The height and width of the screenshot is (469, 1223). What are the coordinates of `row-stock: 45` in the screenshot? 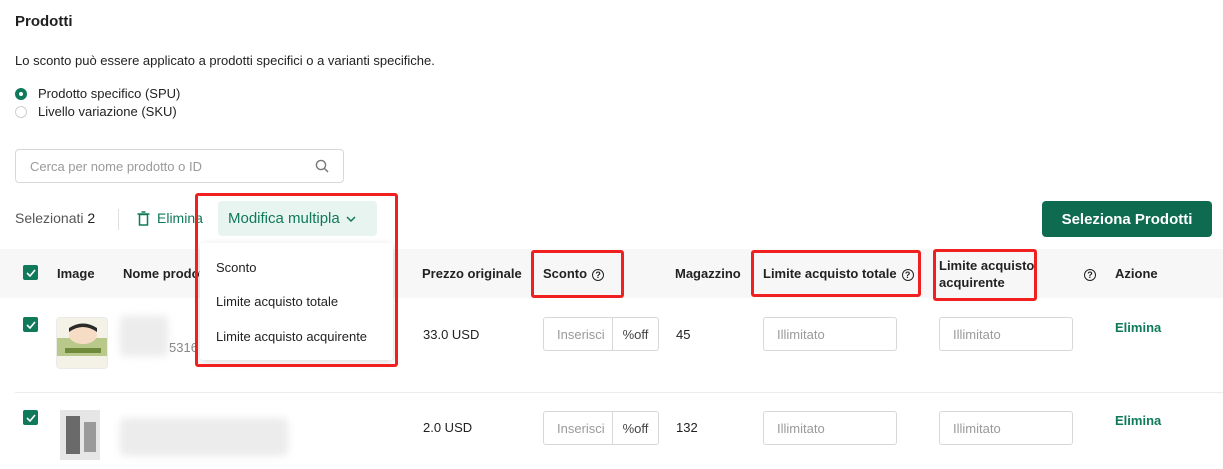 It's located at (683, 334).